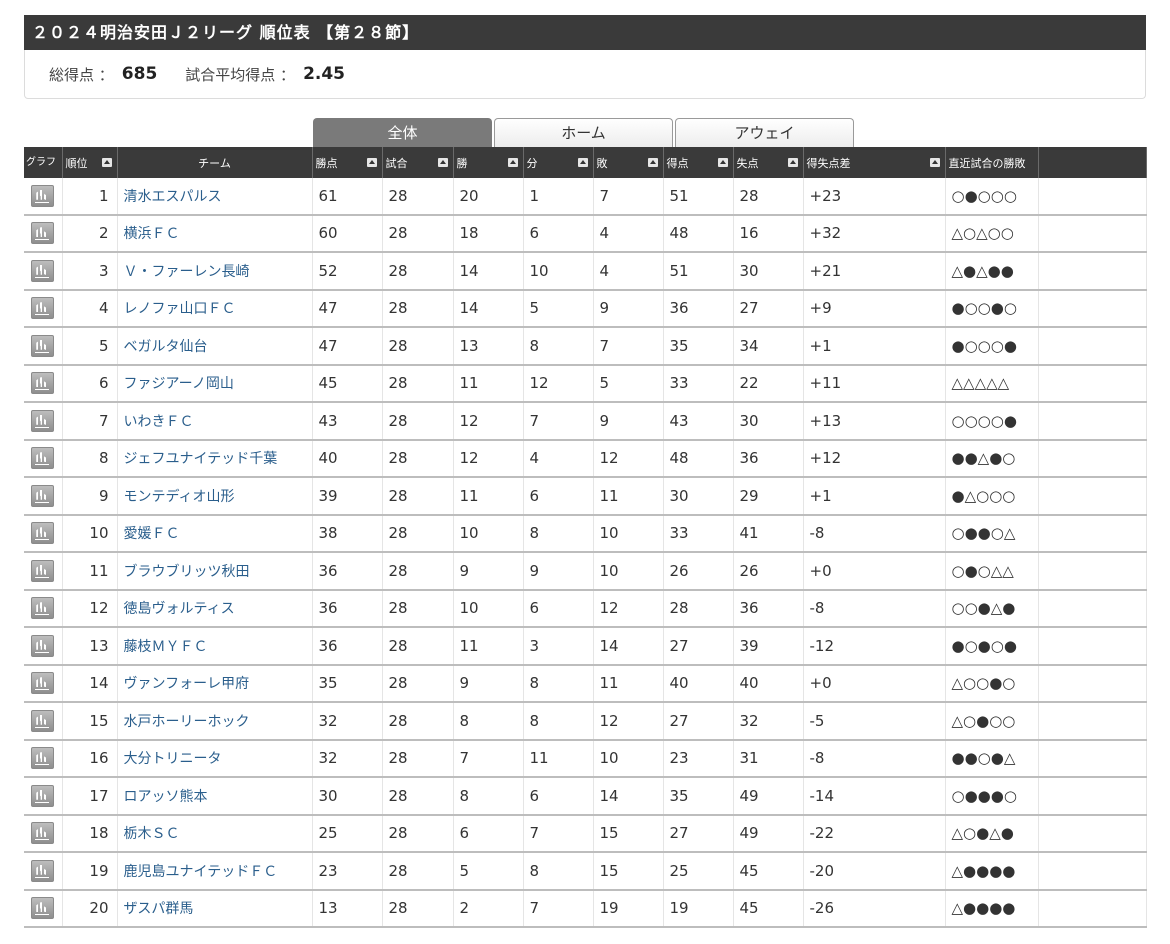  I want to click on empty-cell, so click(1092, 683).